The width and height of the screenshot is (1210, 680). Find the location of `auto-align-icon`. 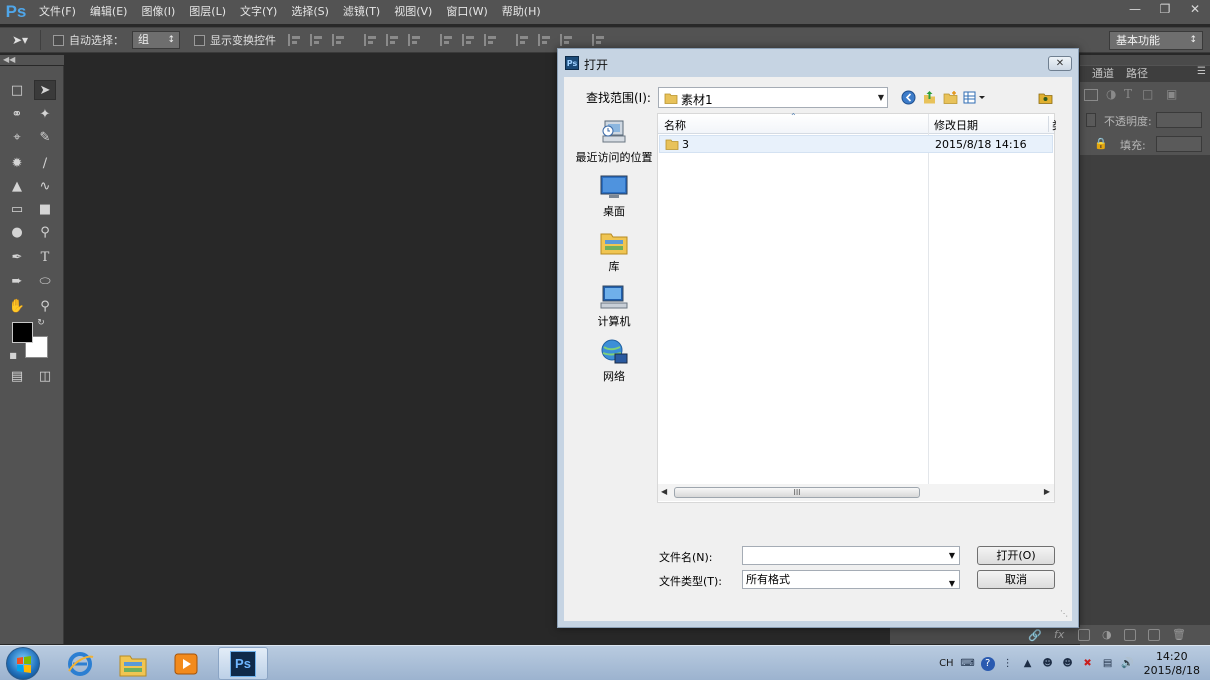

auto-align-icon is located at coordinates (599, 40).